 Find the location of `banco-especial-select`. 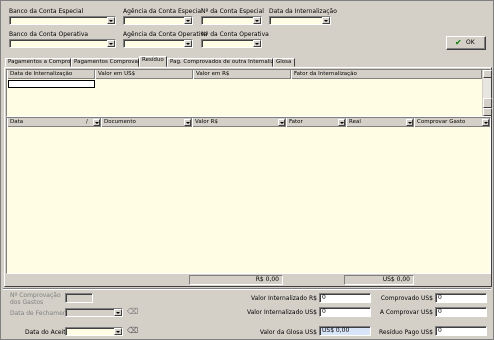

banco-especial-select is located at coordinates (62, 20).